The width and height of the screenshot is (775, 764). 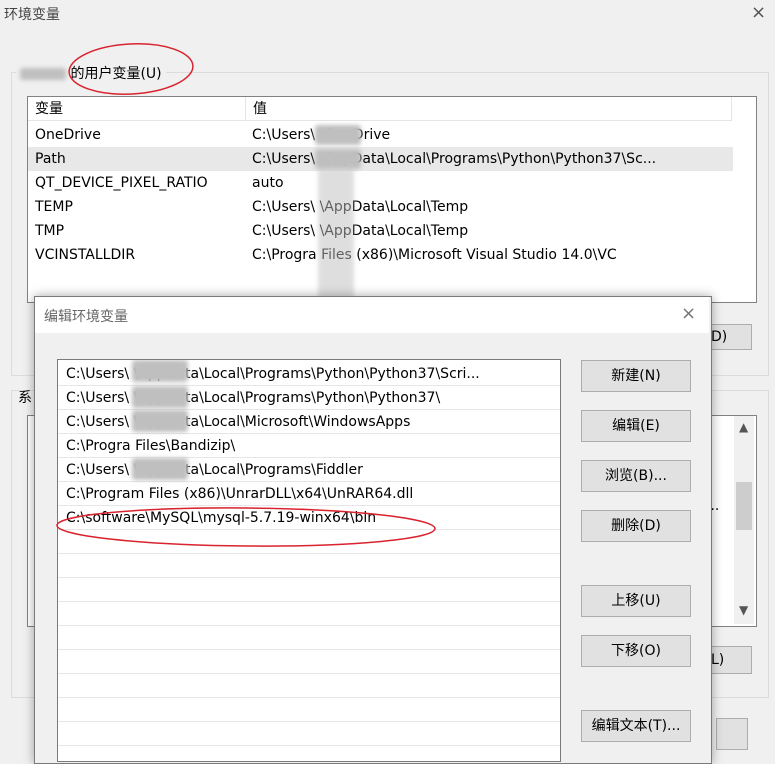 I want to click on user-var-row: OneDrive C:\Users\ \OneDrive, so click(x=380, y=135).